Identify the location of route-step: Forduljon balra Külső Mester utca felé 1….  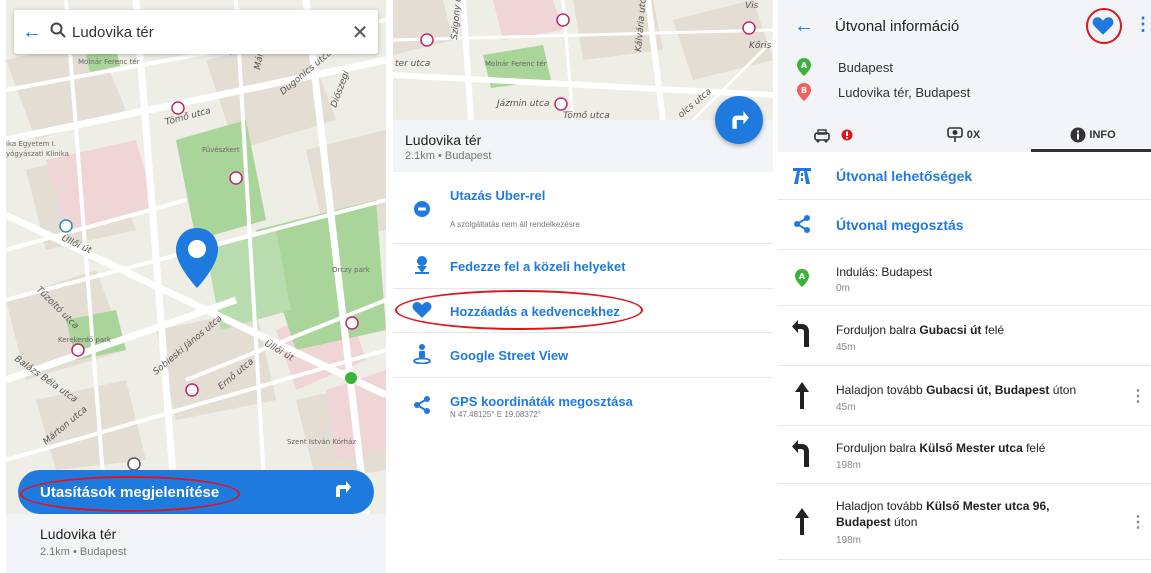
(964, 455).